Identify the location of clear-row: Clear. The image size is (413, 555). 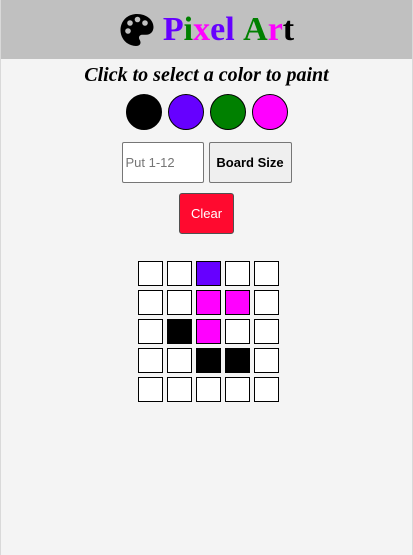
(206, 213).